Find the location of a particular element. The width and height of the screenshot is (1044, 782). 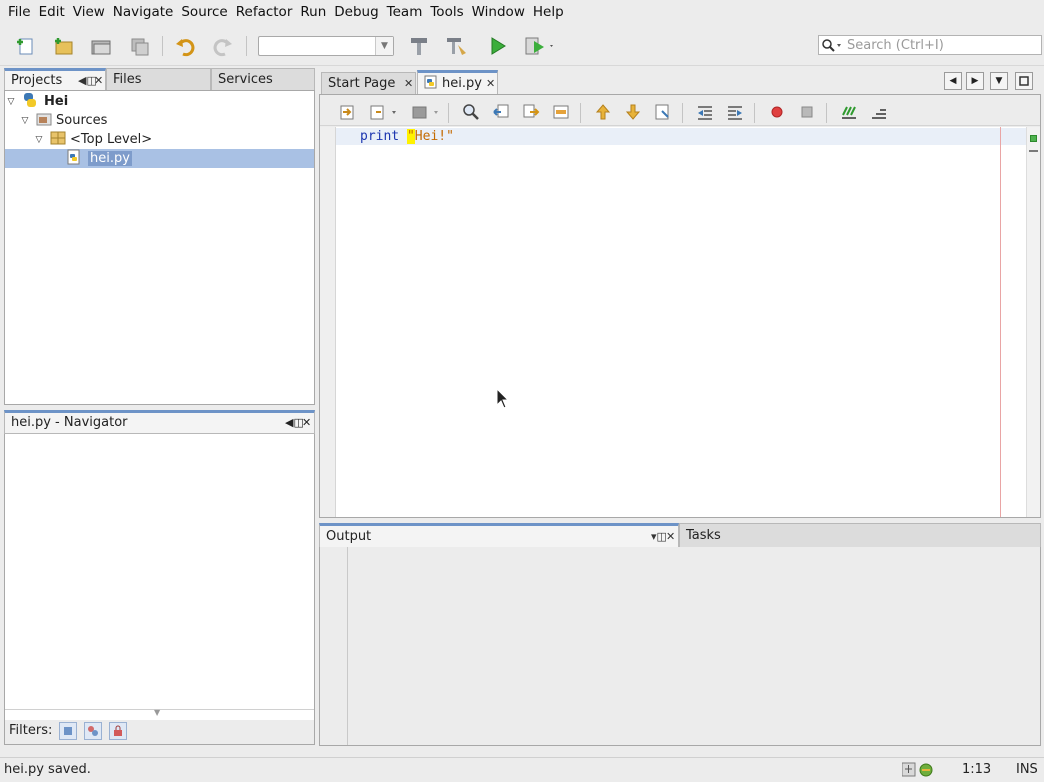

new-project-button is located at coordinates (63, 46).